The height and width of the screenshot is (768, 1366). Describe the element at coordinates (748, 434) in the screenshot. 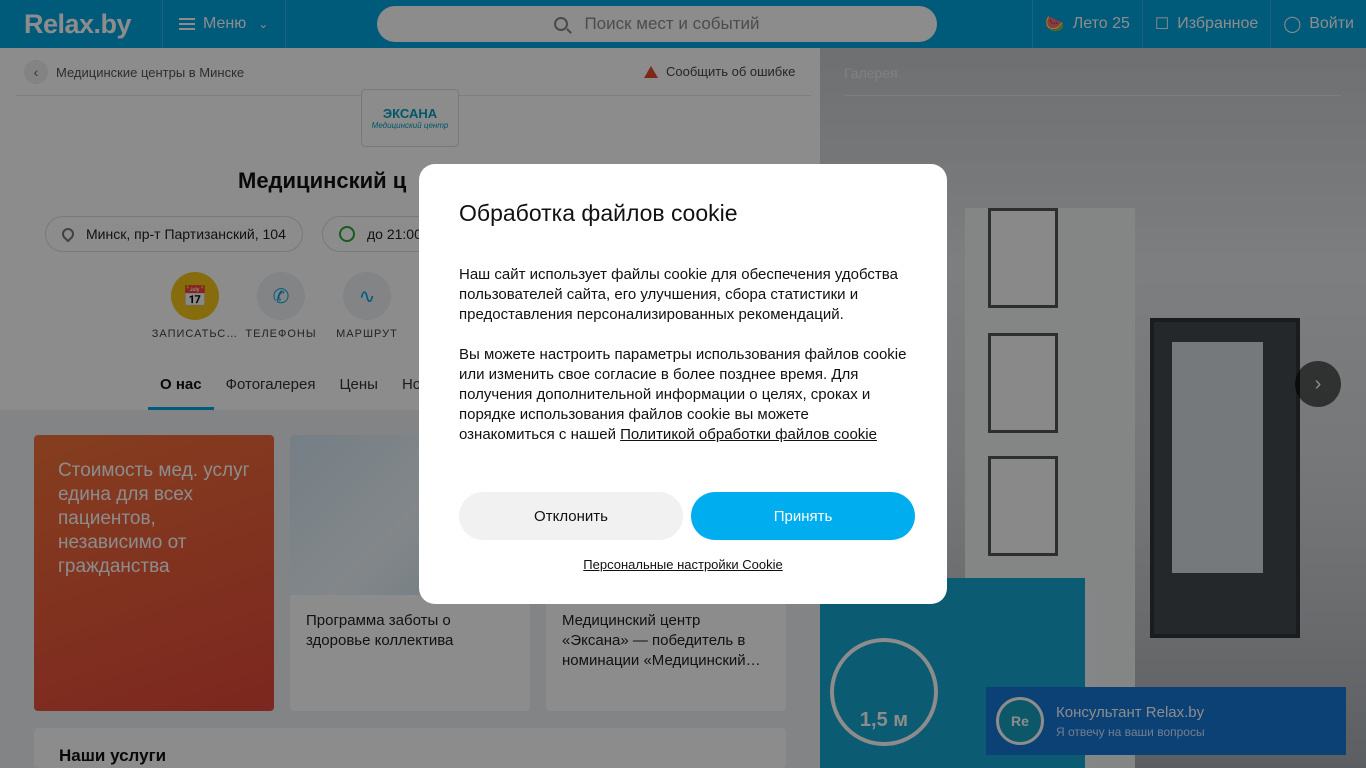

I see `cookie-policy-link: Политикой обработки файлов cookie` at that location.